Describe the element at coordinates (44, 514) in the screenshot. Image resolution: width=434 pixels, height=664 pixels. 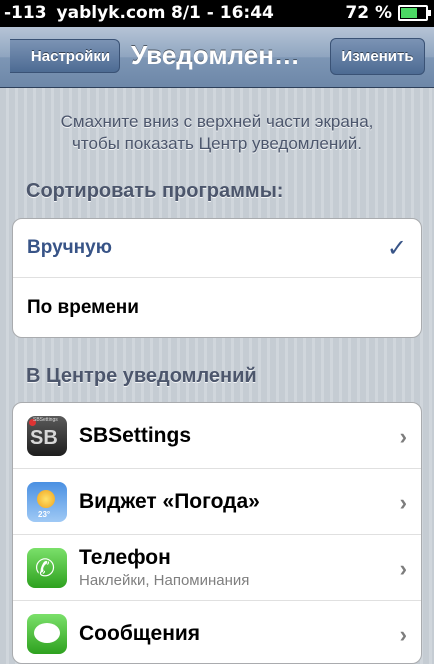
I see `icon-temperature: 23°` at that location.